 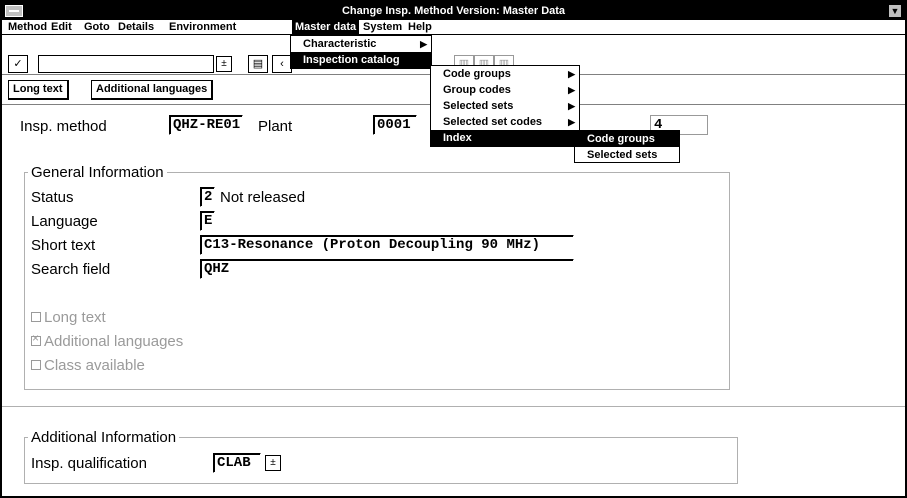 I want to click on command-dropdown-icon: ±, so click(x=224, y=64).